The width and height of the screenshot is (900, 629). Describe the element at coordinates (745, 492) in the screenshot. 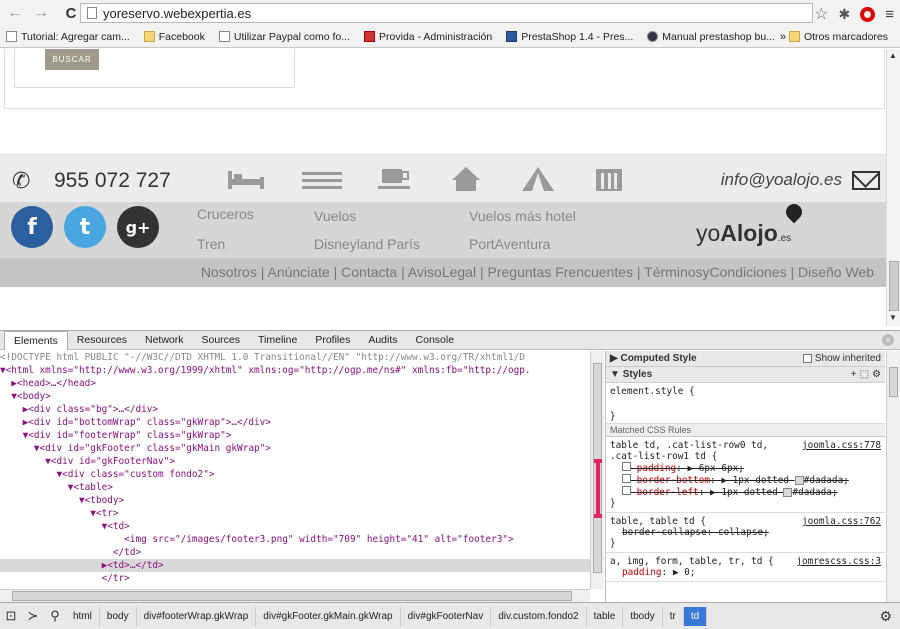

I see `css-property: border-left: ▶ 1px dotted #dadada;` at that location.